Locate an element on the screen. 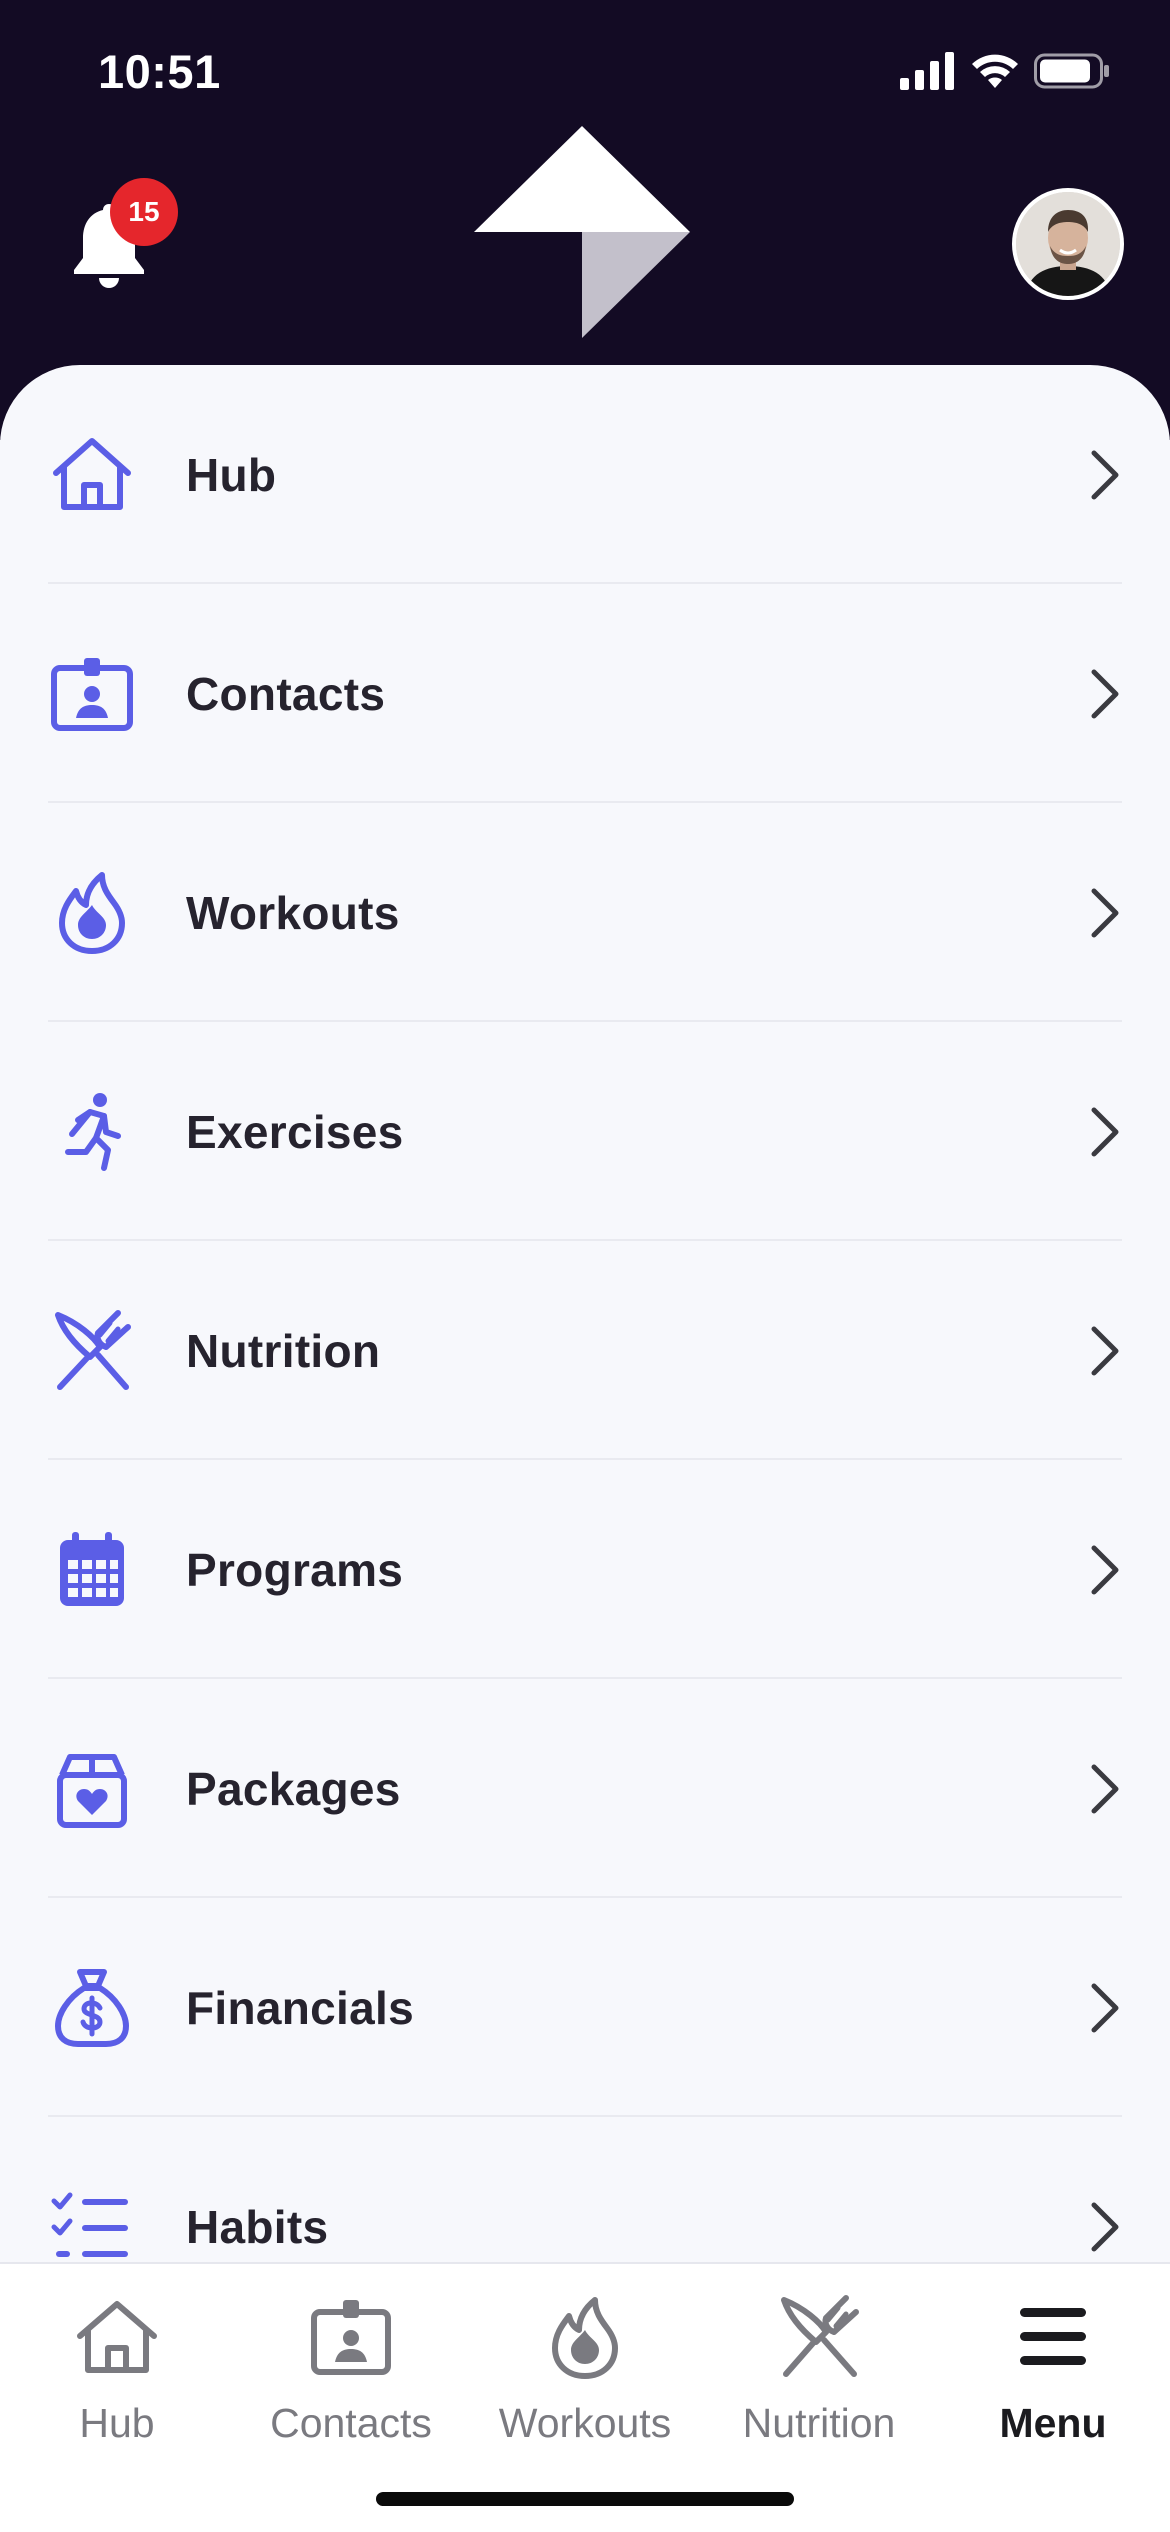  menu-item-label: Programs is located at coordinates (295, 1569).